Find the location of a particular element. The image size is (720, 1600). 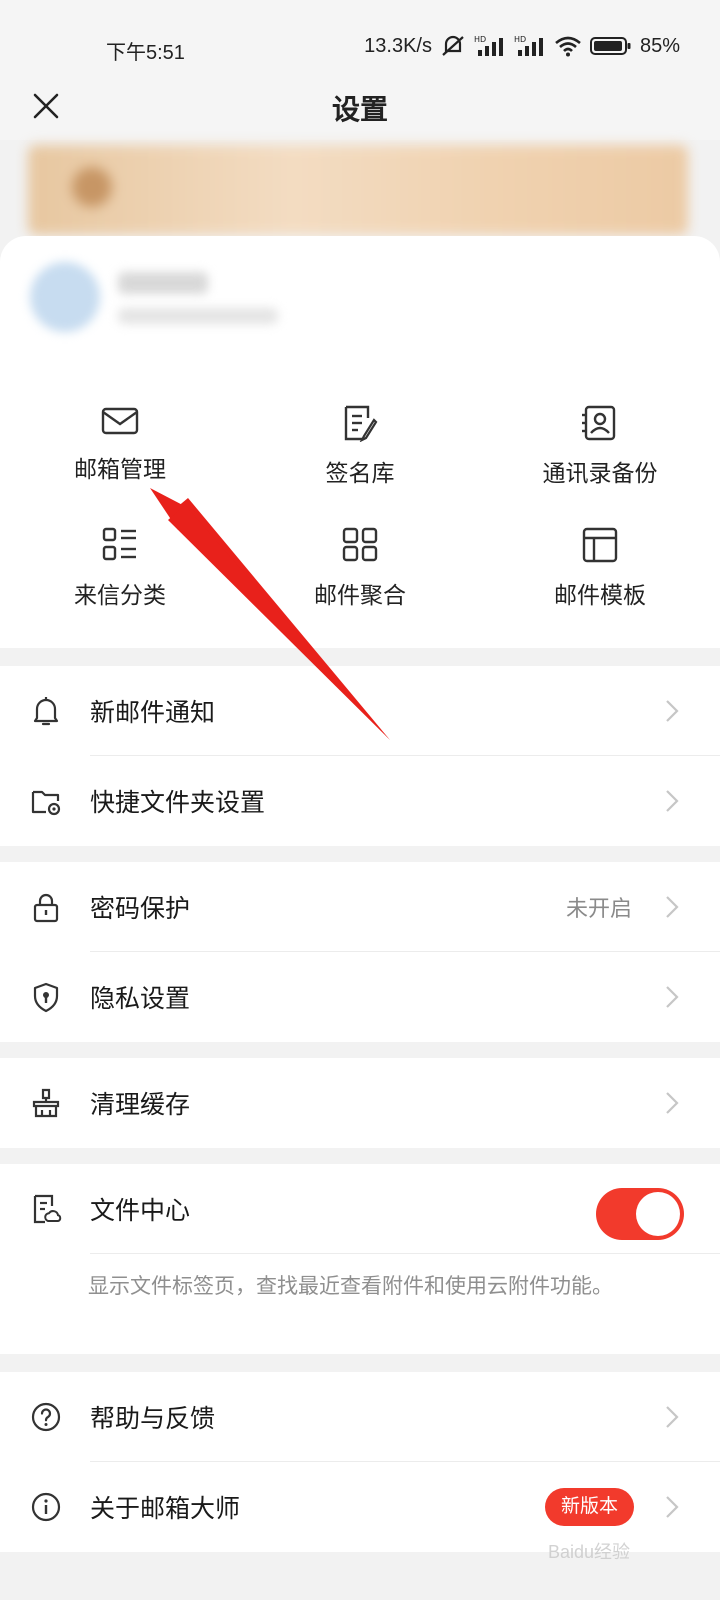

row-label: 帮助与反馈 is located at coordinates (153, 1419).